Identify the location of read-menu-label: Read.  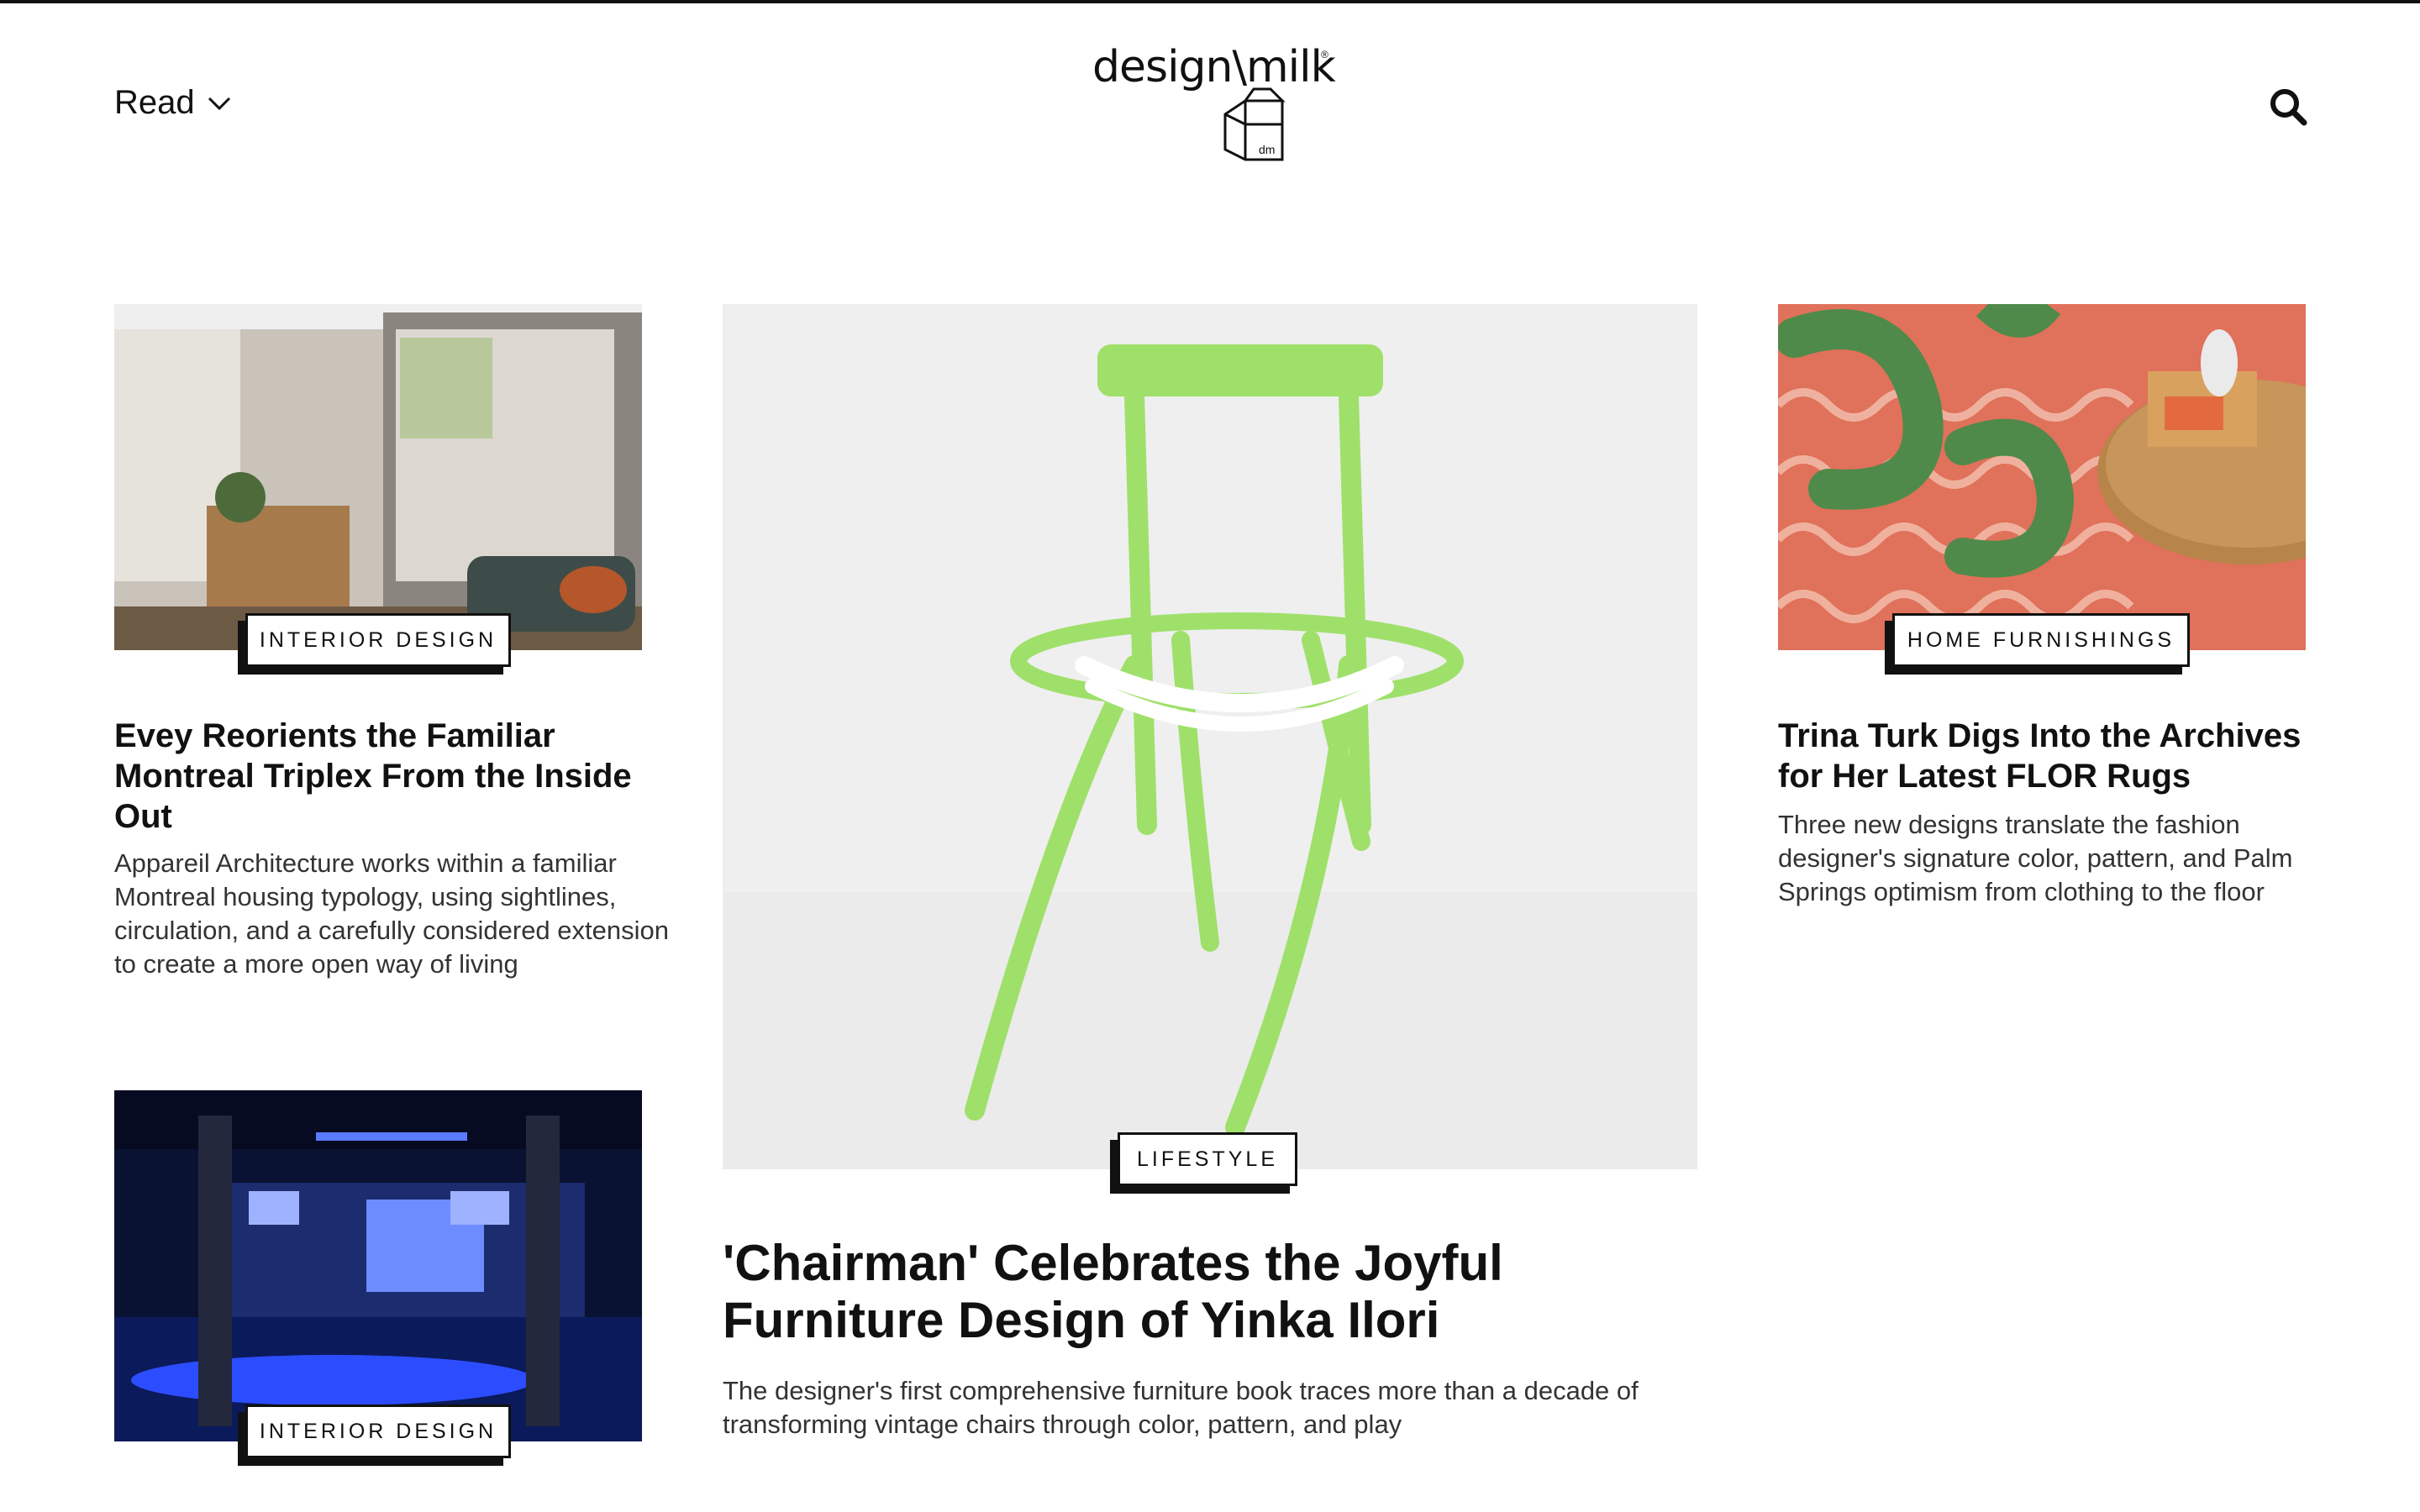
(154, 102).